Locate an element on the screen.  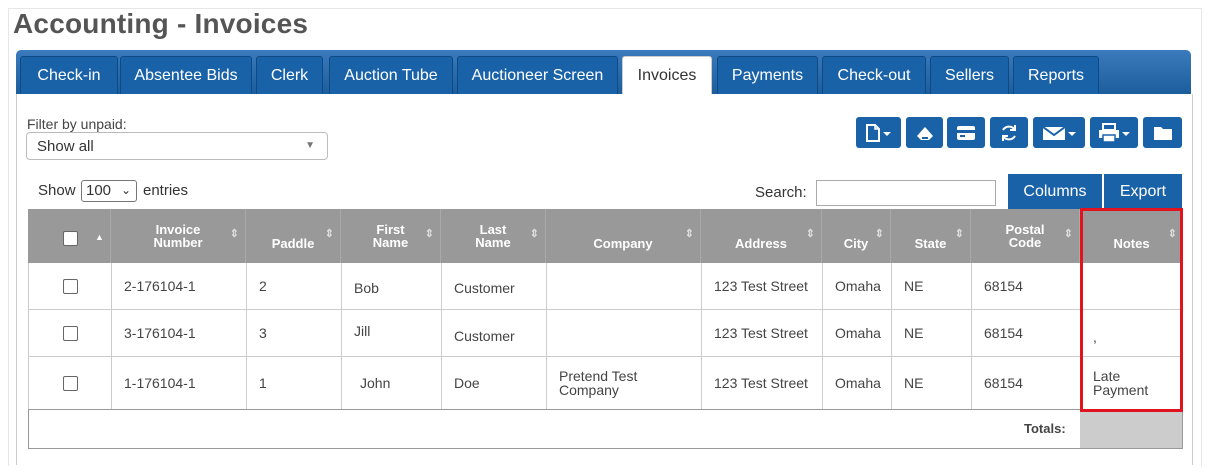
new-document-dropdown-button is located at coordinates (878, 132).